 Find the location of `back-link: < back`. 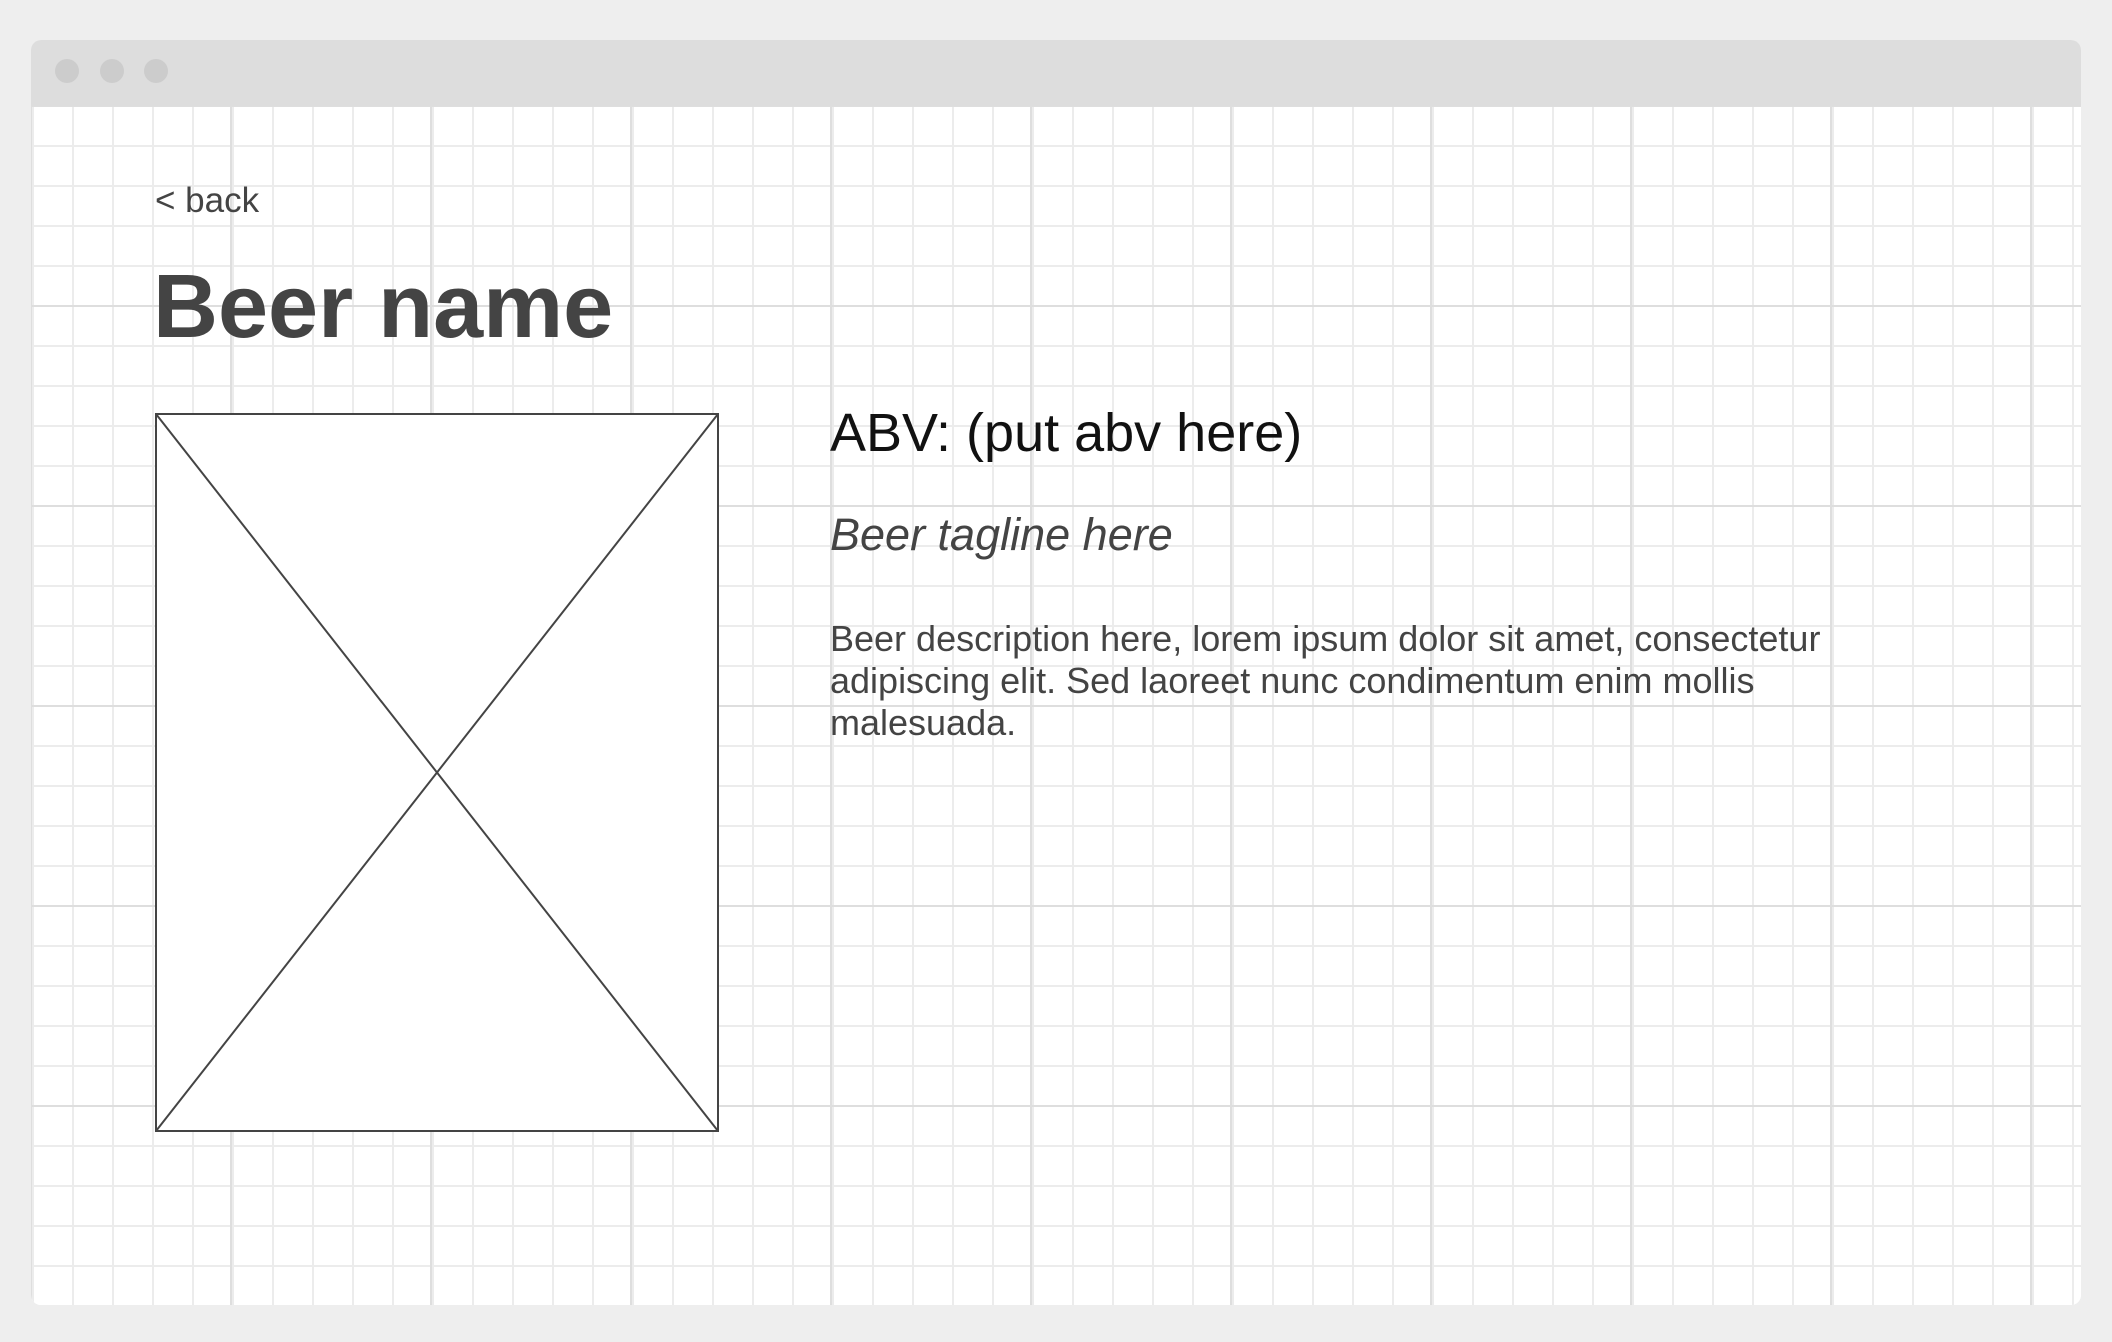

back-link: < back is located at coordinates (207, 201).